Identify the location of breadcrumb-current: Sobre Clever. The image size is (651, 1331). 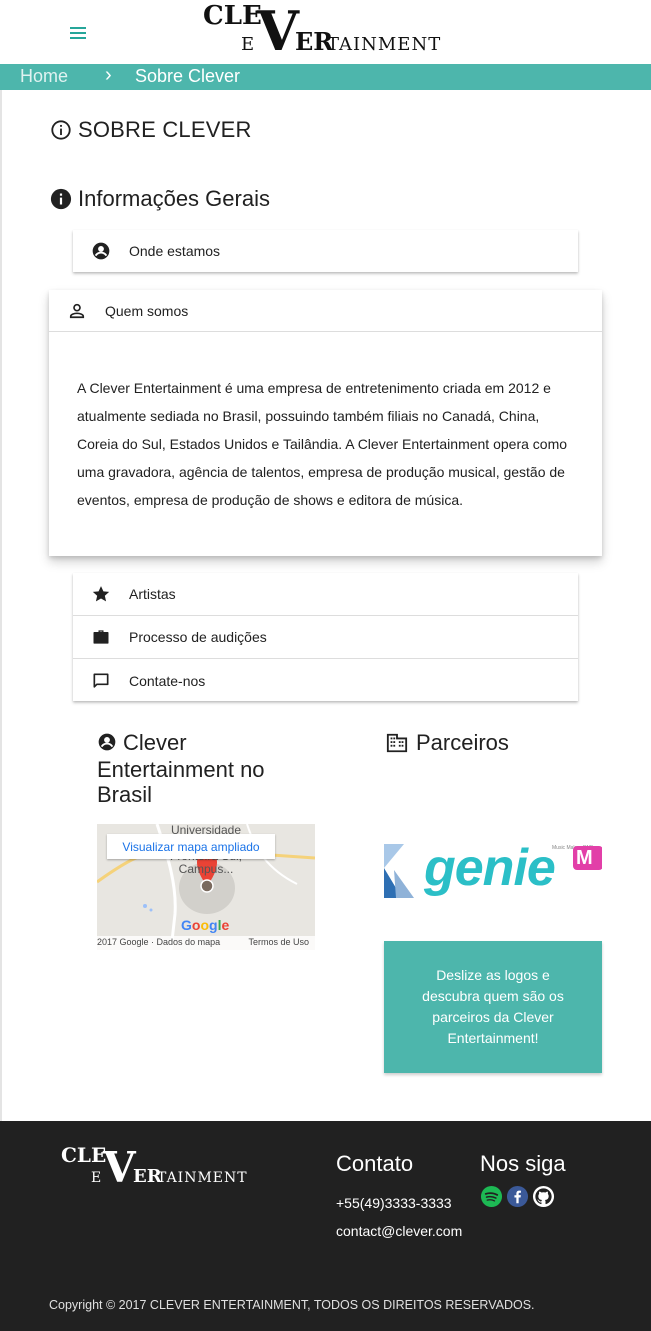
(187, 76).